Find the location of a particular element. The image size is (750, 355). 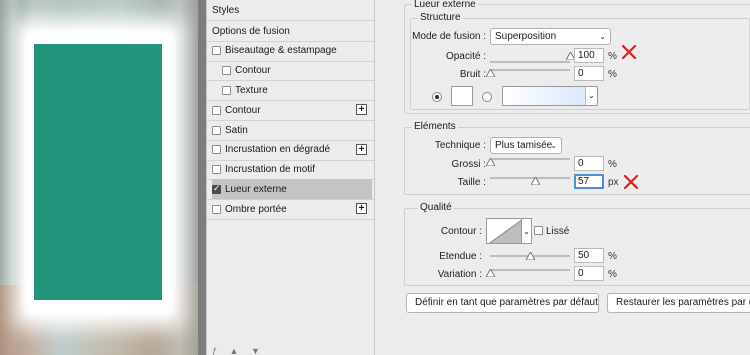

outer-glow-title: Lueur externe is located at coordinates (445, 5).